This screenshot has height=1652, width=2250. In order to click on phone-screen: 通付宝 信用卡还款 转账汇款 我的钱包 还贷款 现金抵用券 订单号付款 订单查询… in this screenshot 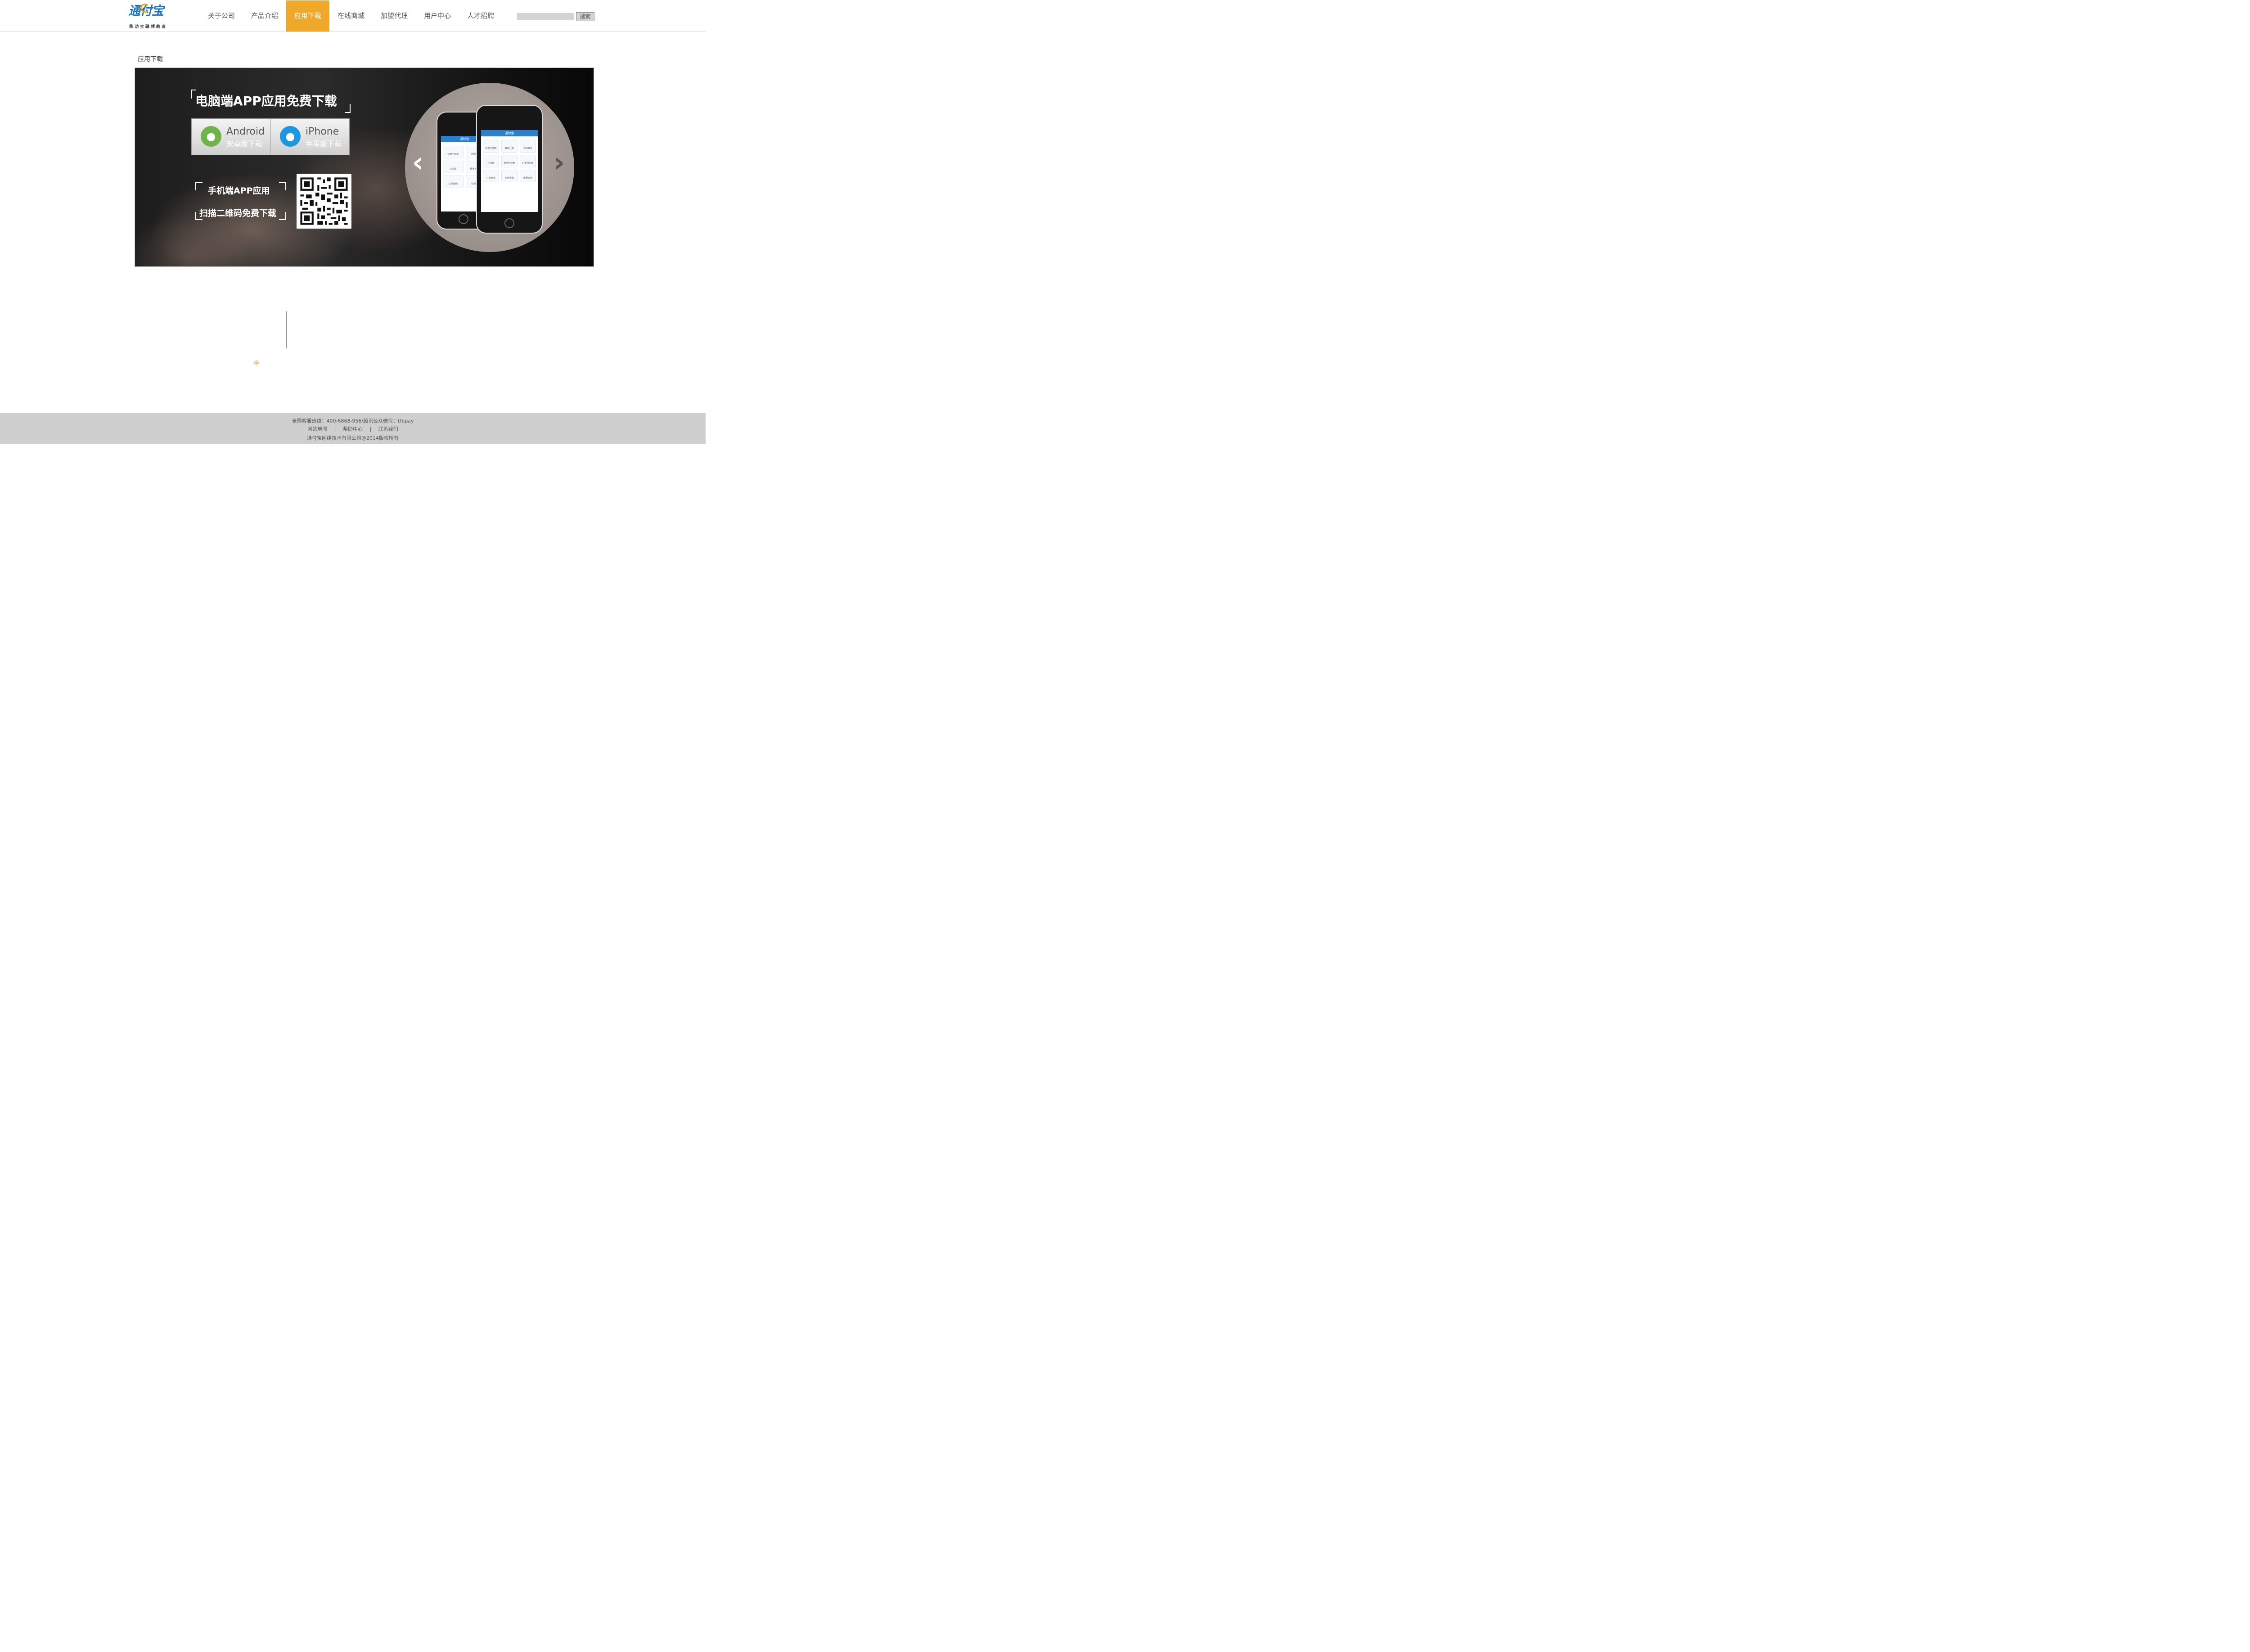, I will do `click(509, 171)`.